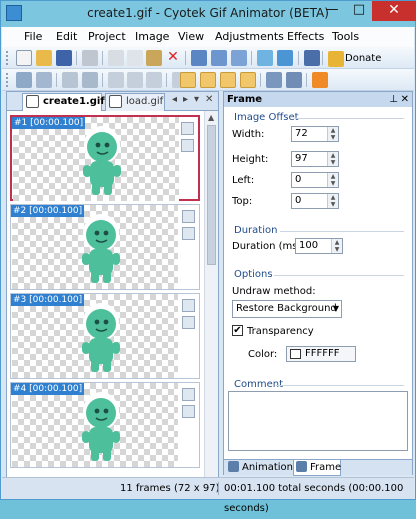  Describe the element at coordinates (64, 58) in the screenshot. I see `save-icon` at that location.